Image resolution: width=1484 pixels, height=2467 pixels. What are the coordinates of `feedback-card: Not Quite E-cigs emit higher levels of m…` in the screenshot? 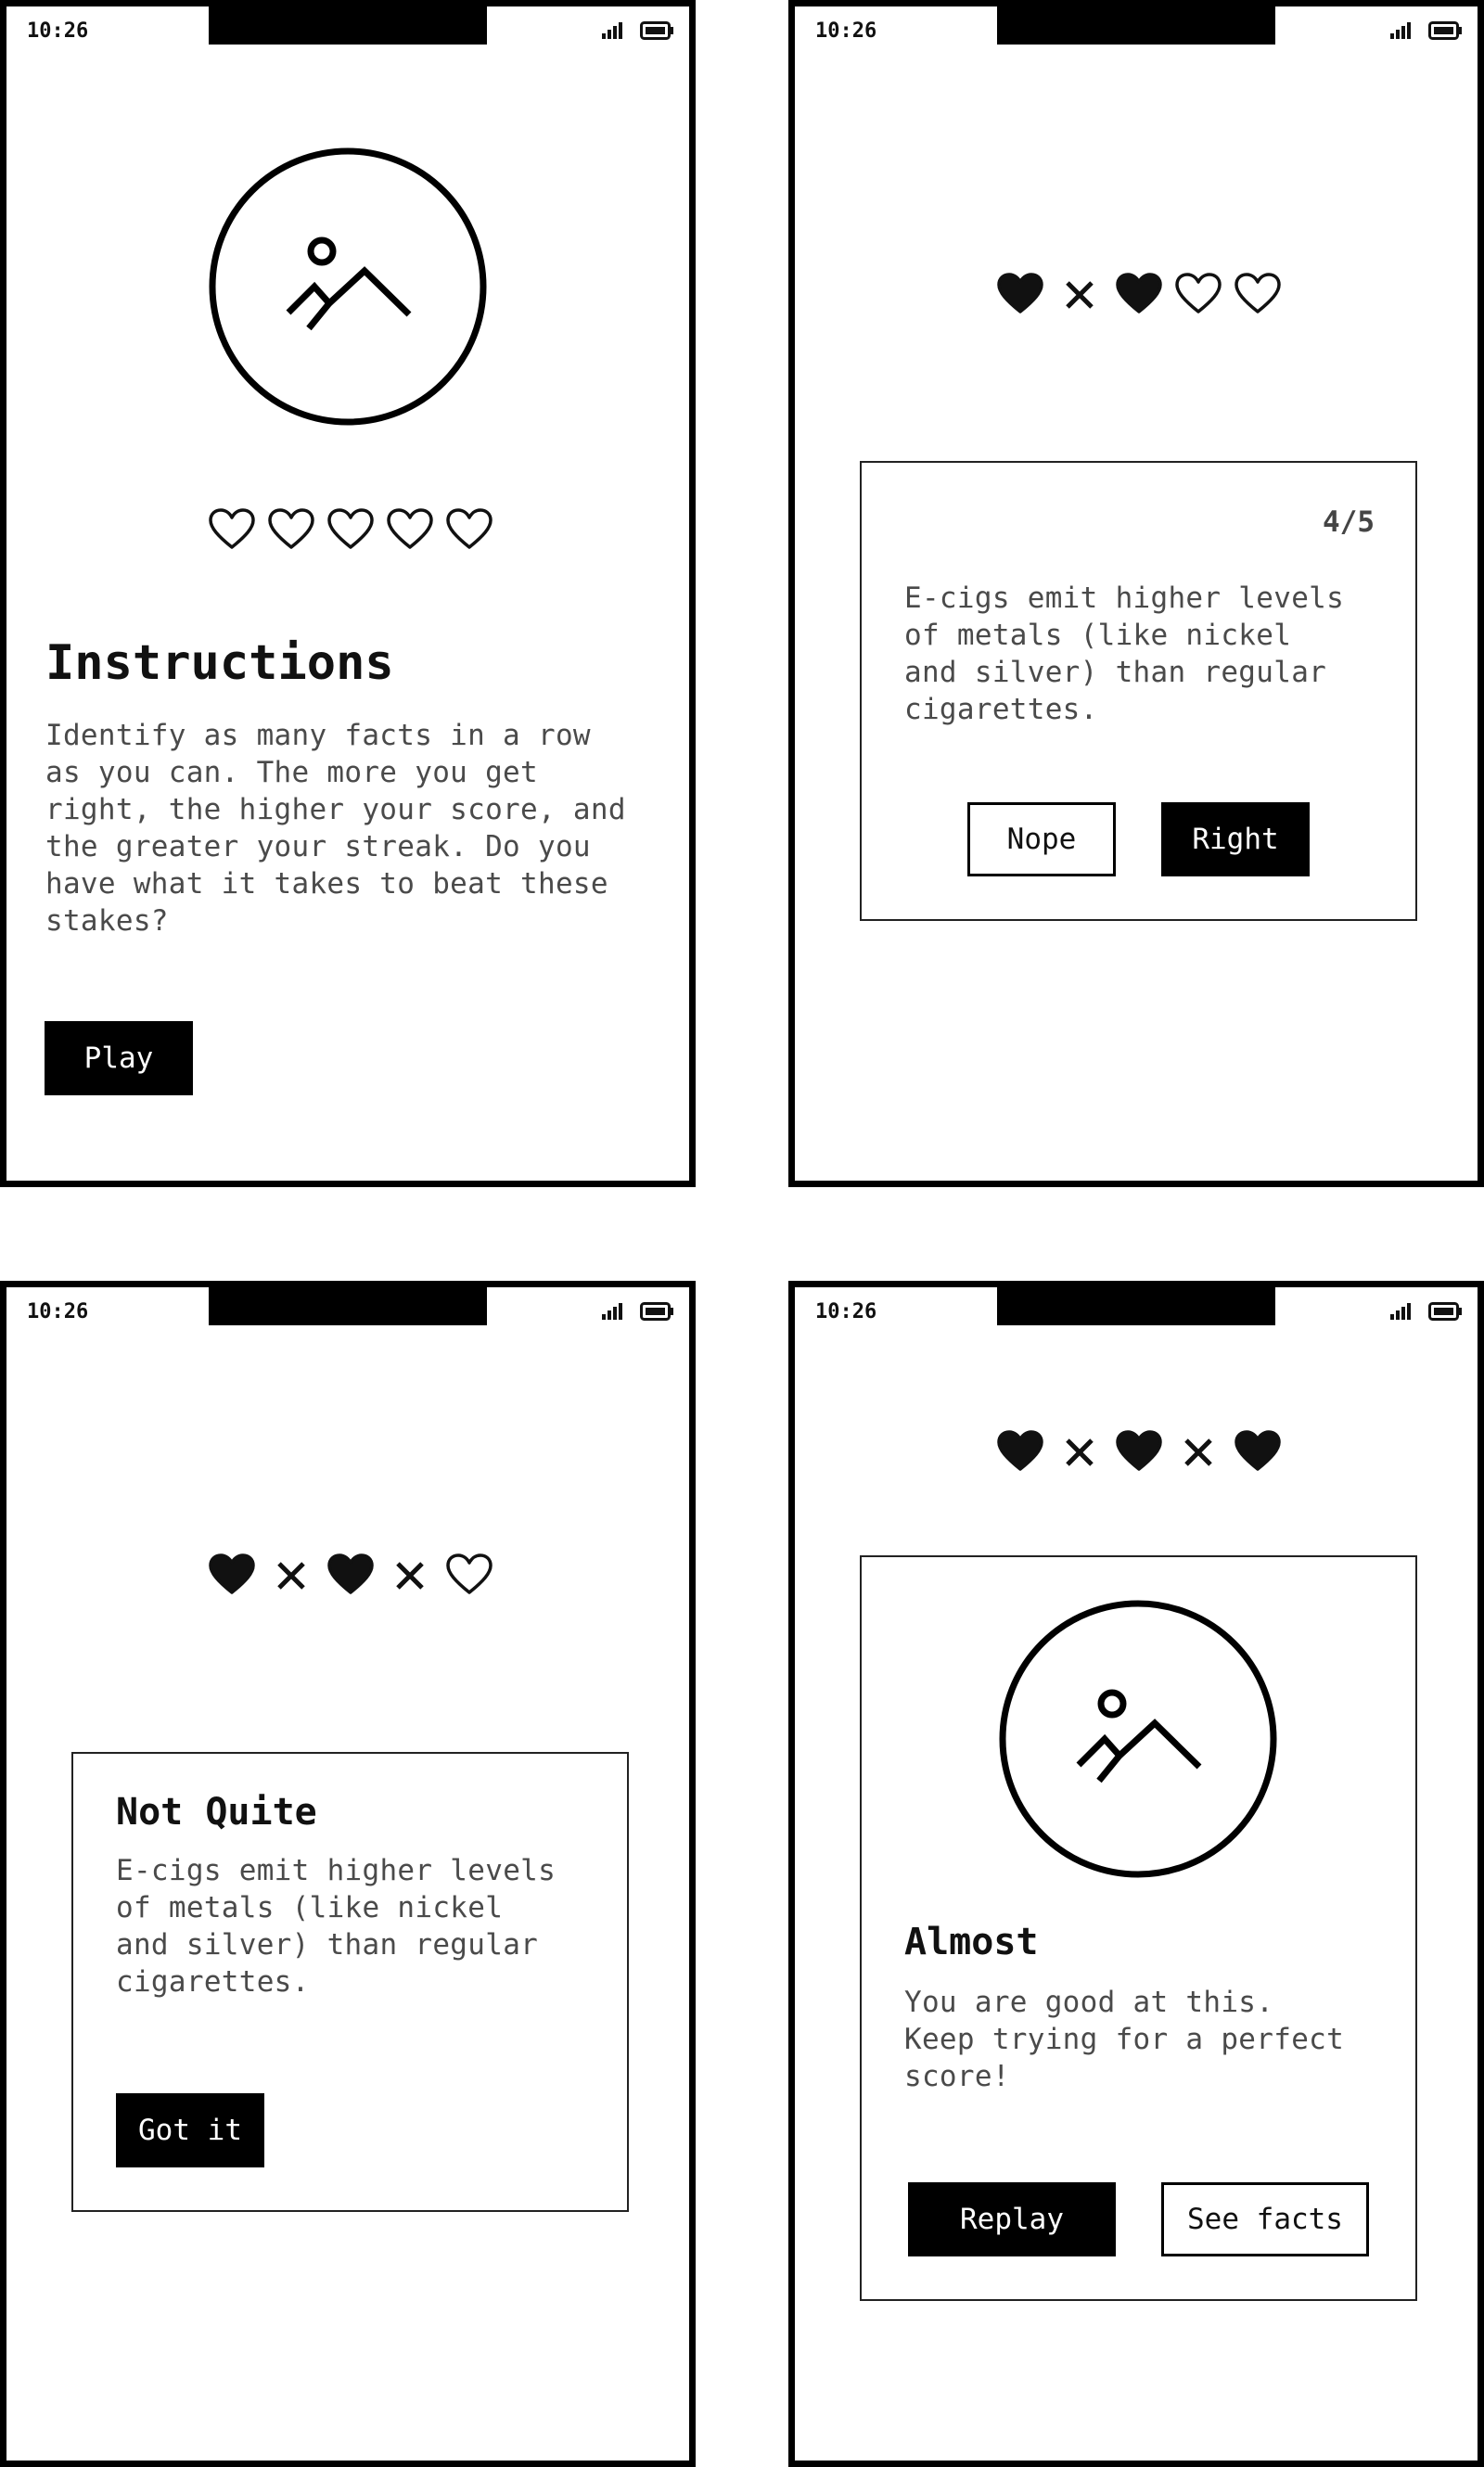 It's located at (350, 1982).